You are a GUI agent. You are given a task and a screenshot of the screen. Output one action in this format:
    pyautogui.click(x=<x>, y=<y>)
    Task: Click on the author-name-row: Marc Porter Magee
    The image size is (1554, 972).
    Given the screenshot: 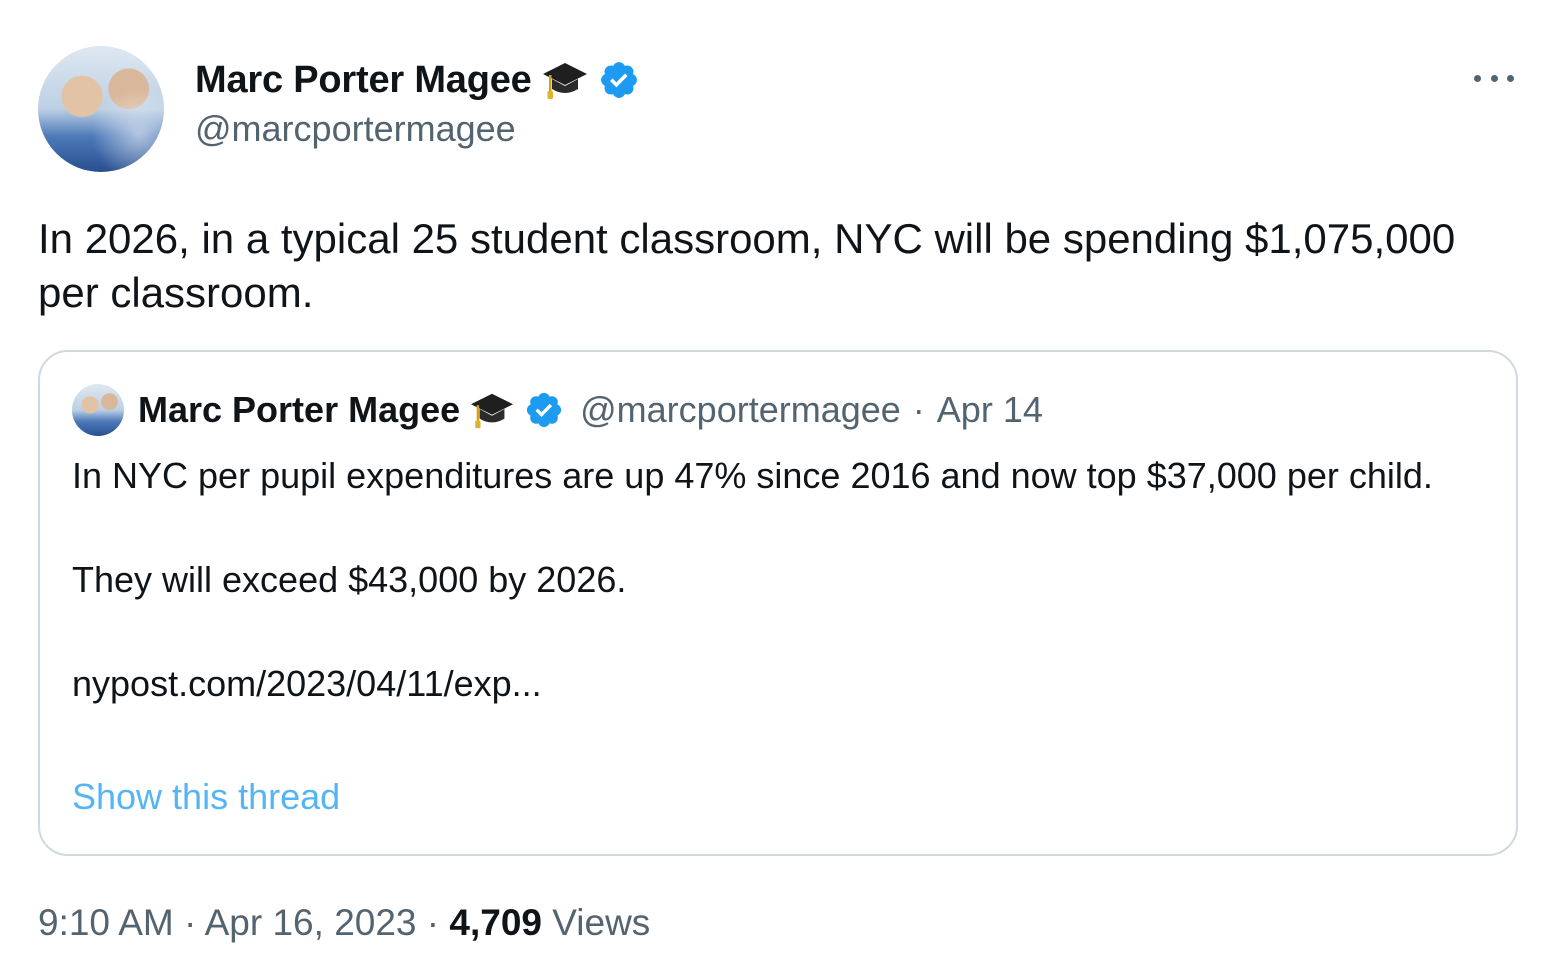 What is the action you would take?
    pyautogui.click(x=417, y=80)
    